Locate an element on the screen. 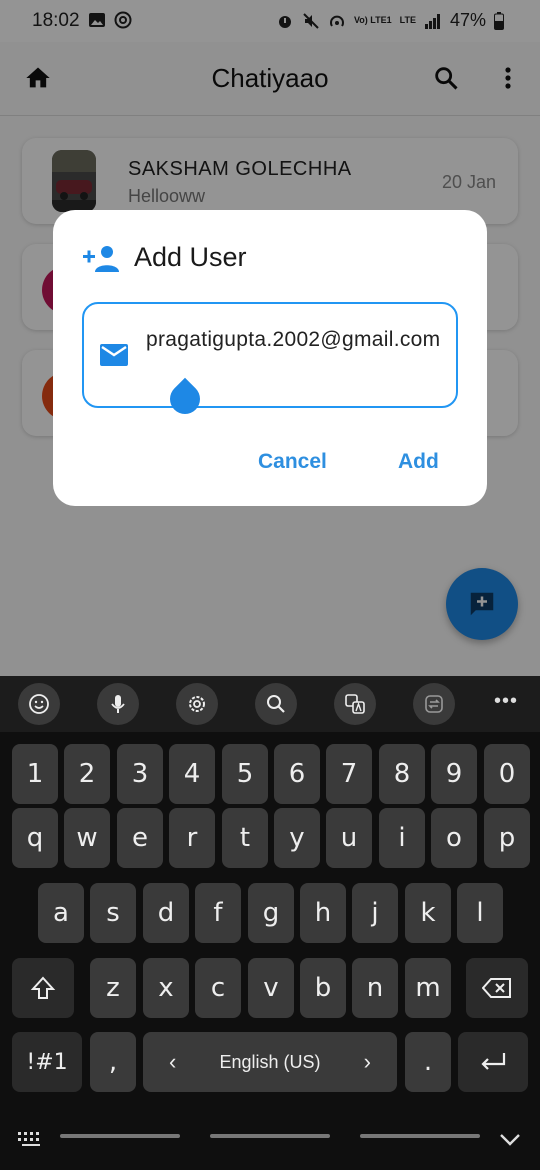  add-button: Add is located at coordinates (418, 462).